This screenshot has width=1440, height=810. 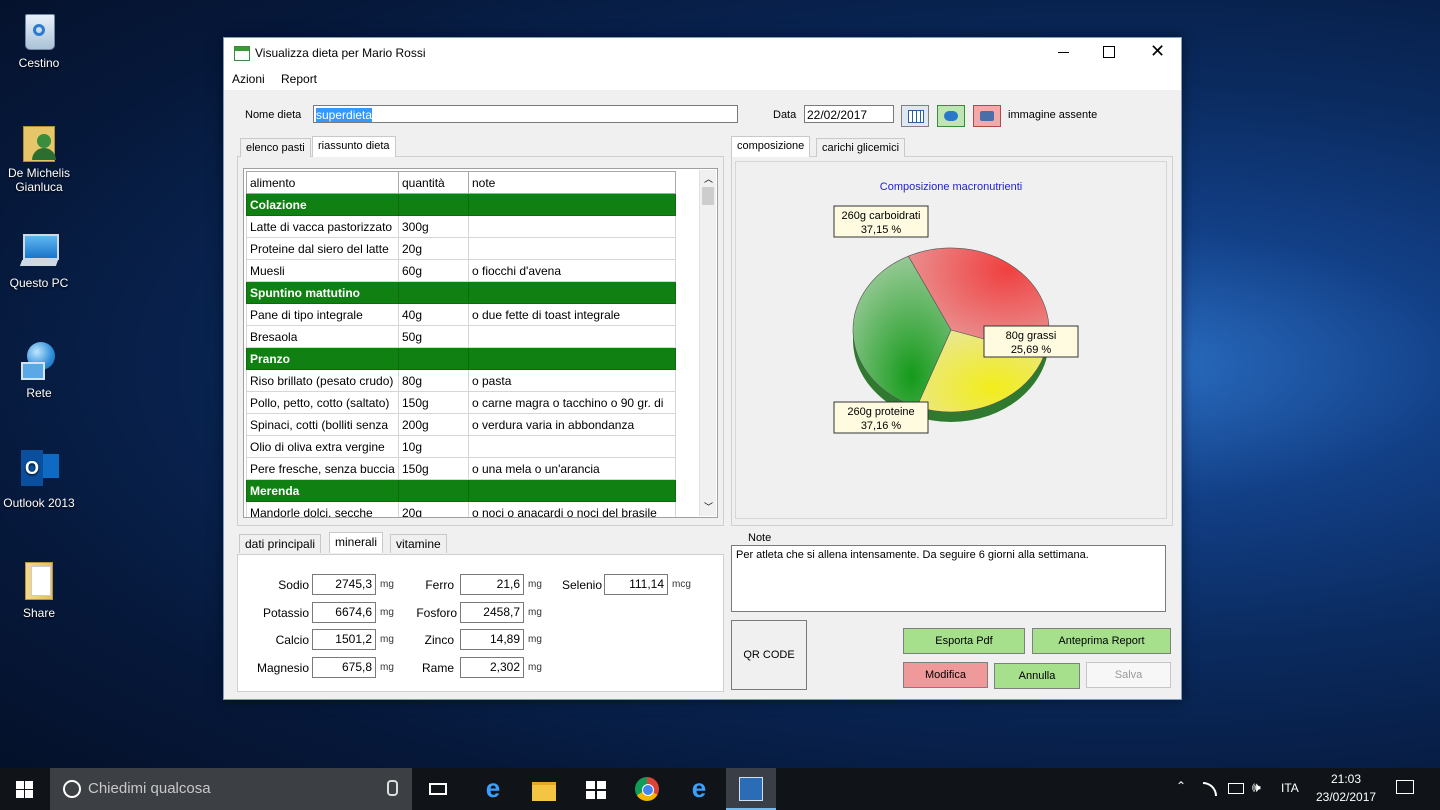 What do you see at coordinates (280, 543) in the screenshot?
I see `tab-dati-principali: dati principali` at bounding box center [280, 543].